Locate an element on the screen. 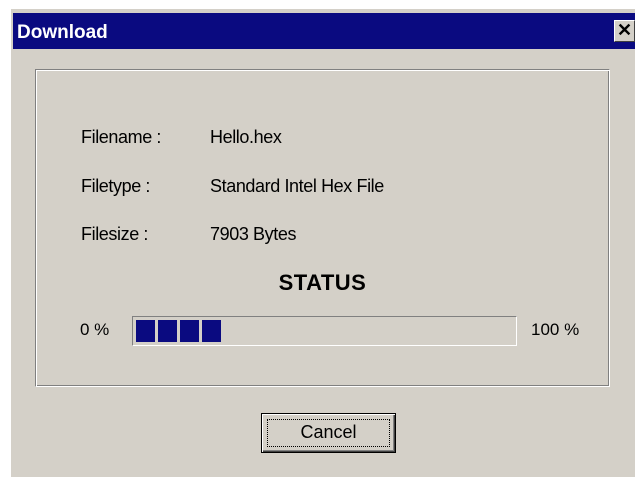 The width and height of the screenshot is (635, 477). window-title: Download is located at coordinates (62, 32).